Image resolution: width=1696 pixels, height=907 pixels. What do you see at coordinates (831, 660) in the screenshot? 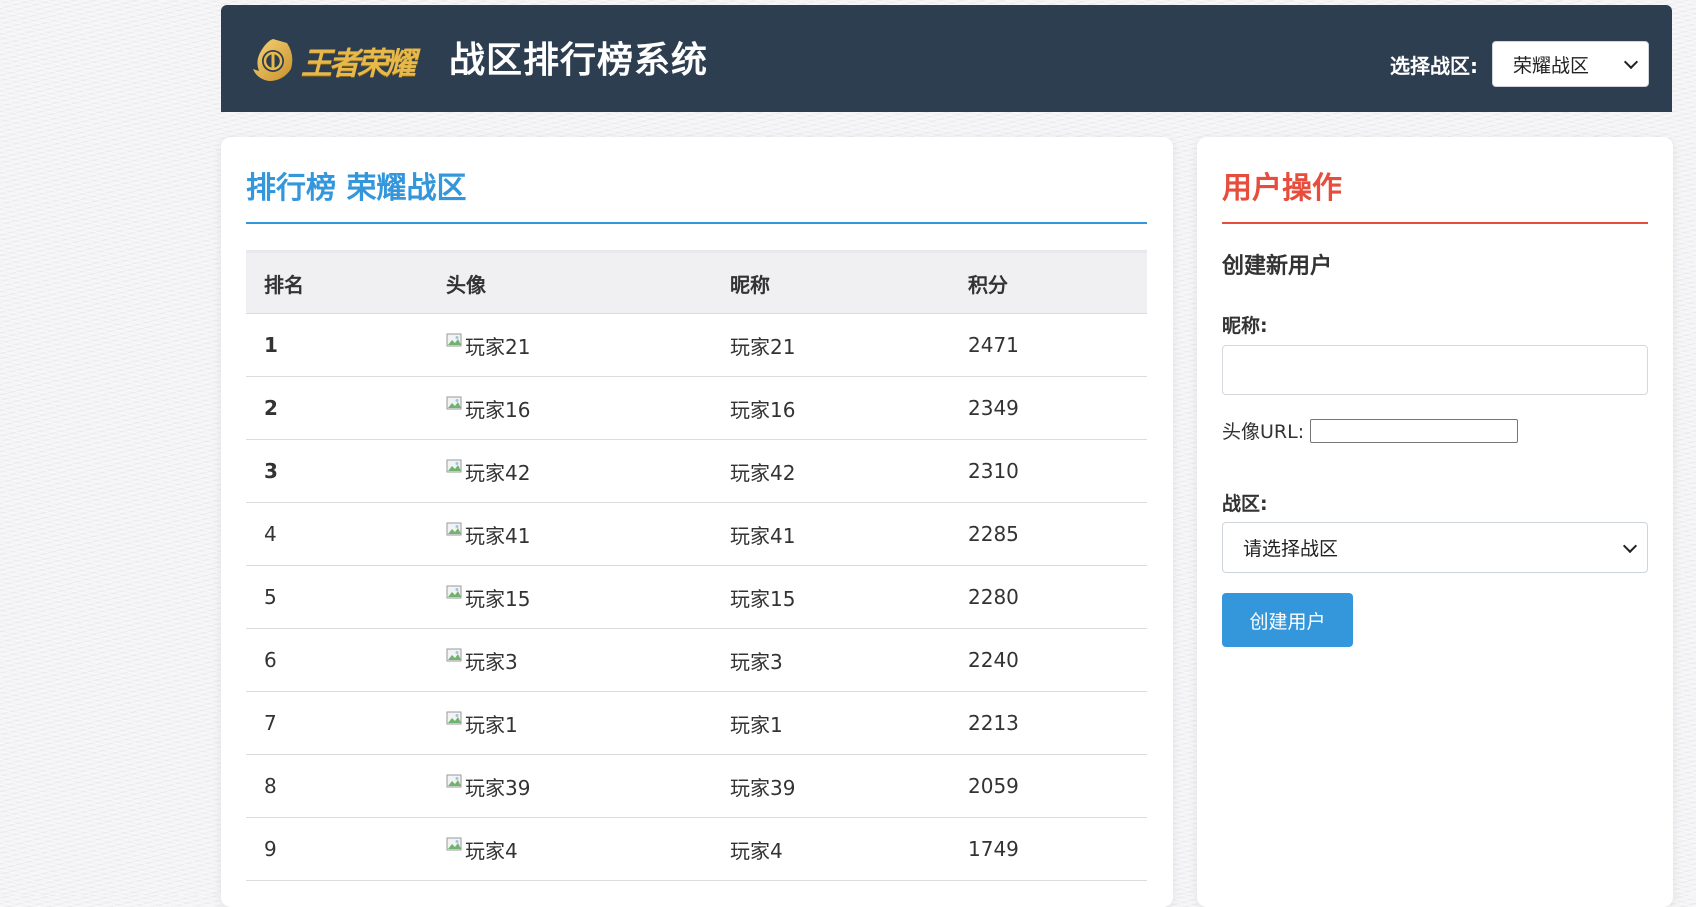
I see `nickname-cell: 玩家3` at bounding box center [831, 660].